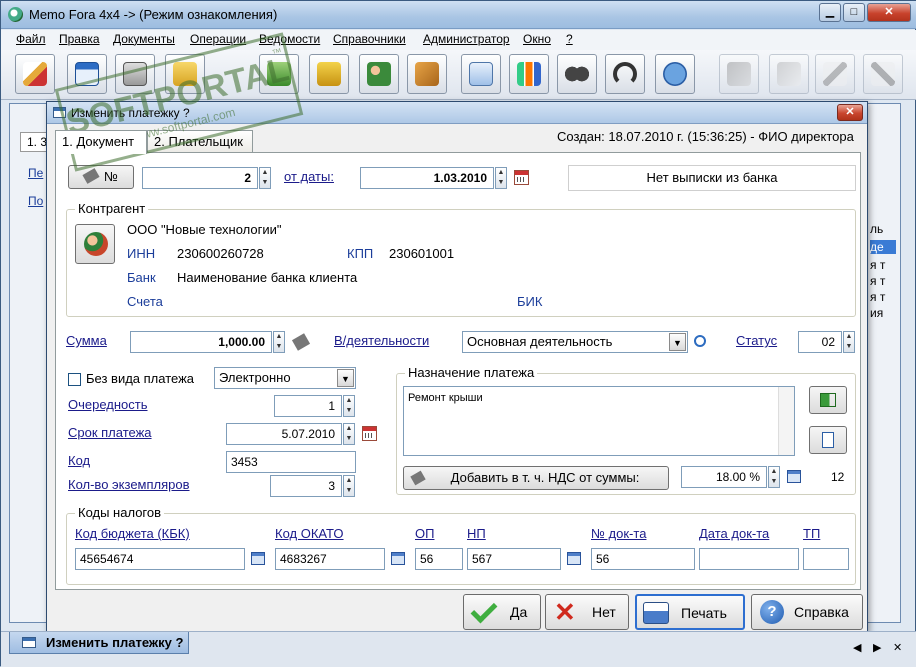 The image size is (916, 667). What do you see at coordinates (279, 342) in the screenshot?
I see `sum-spinner: ▲ ▼` at bounding box center [279, 342].